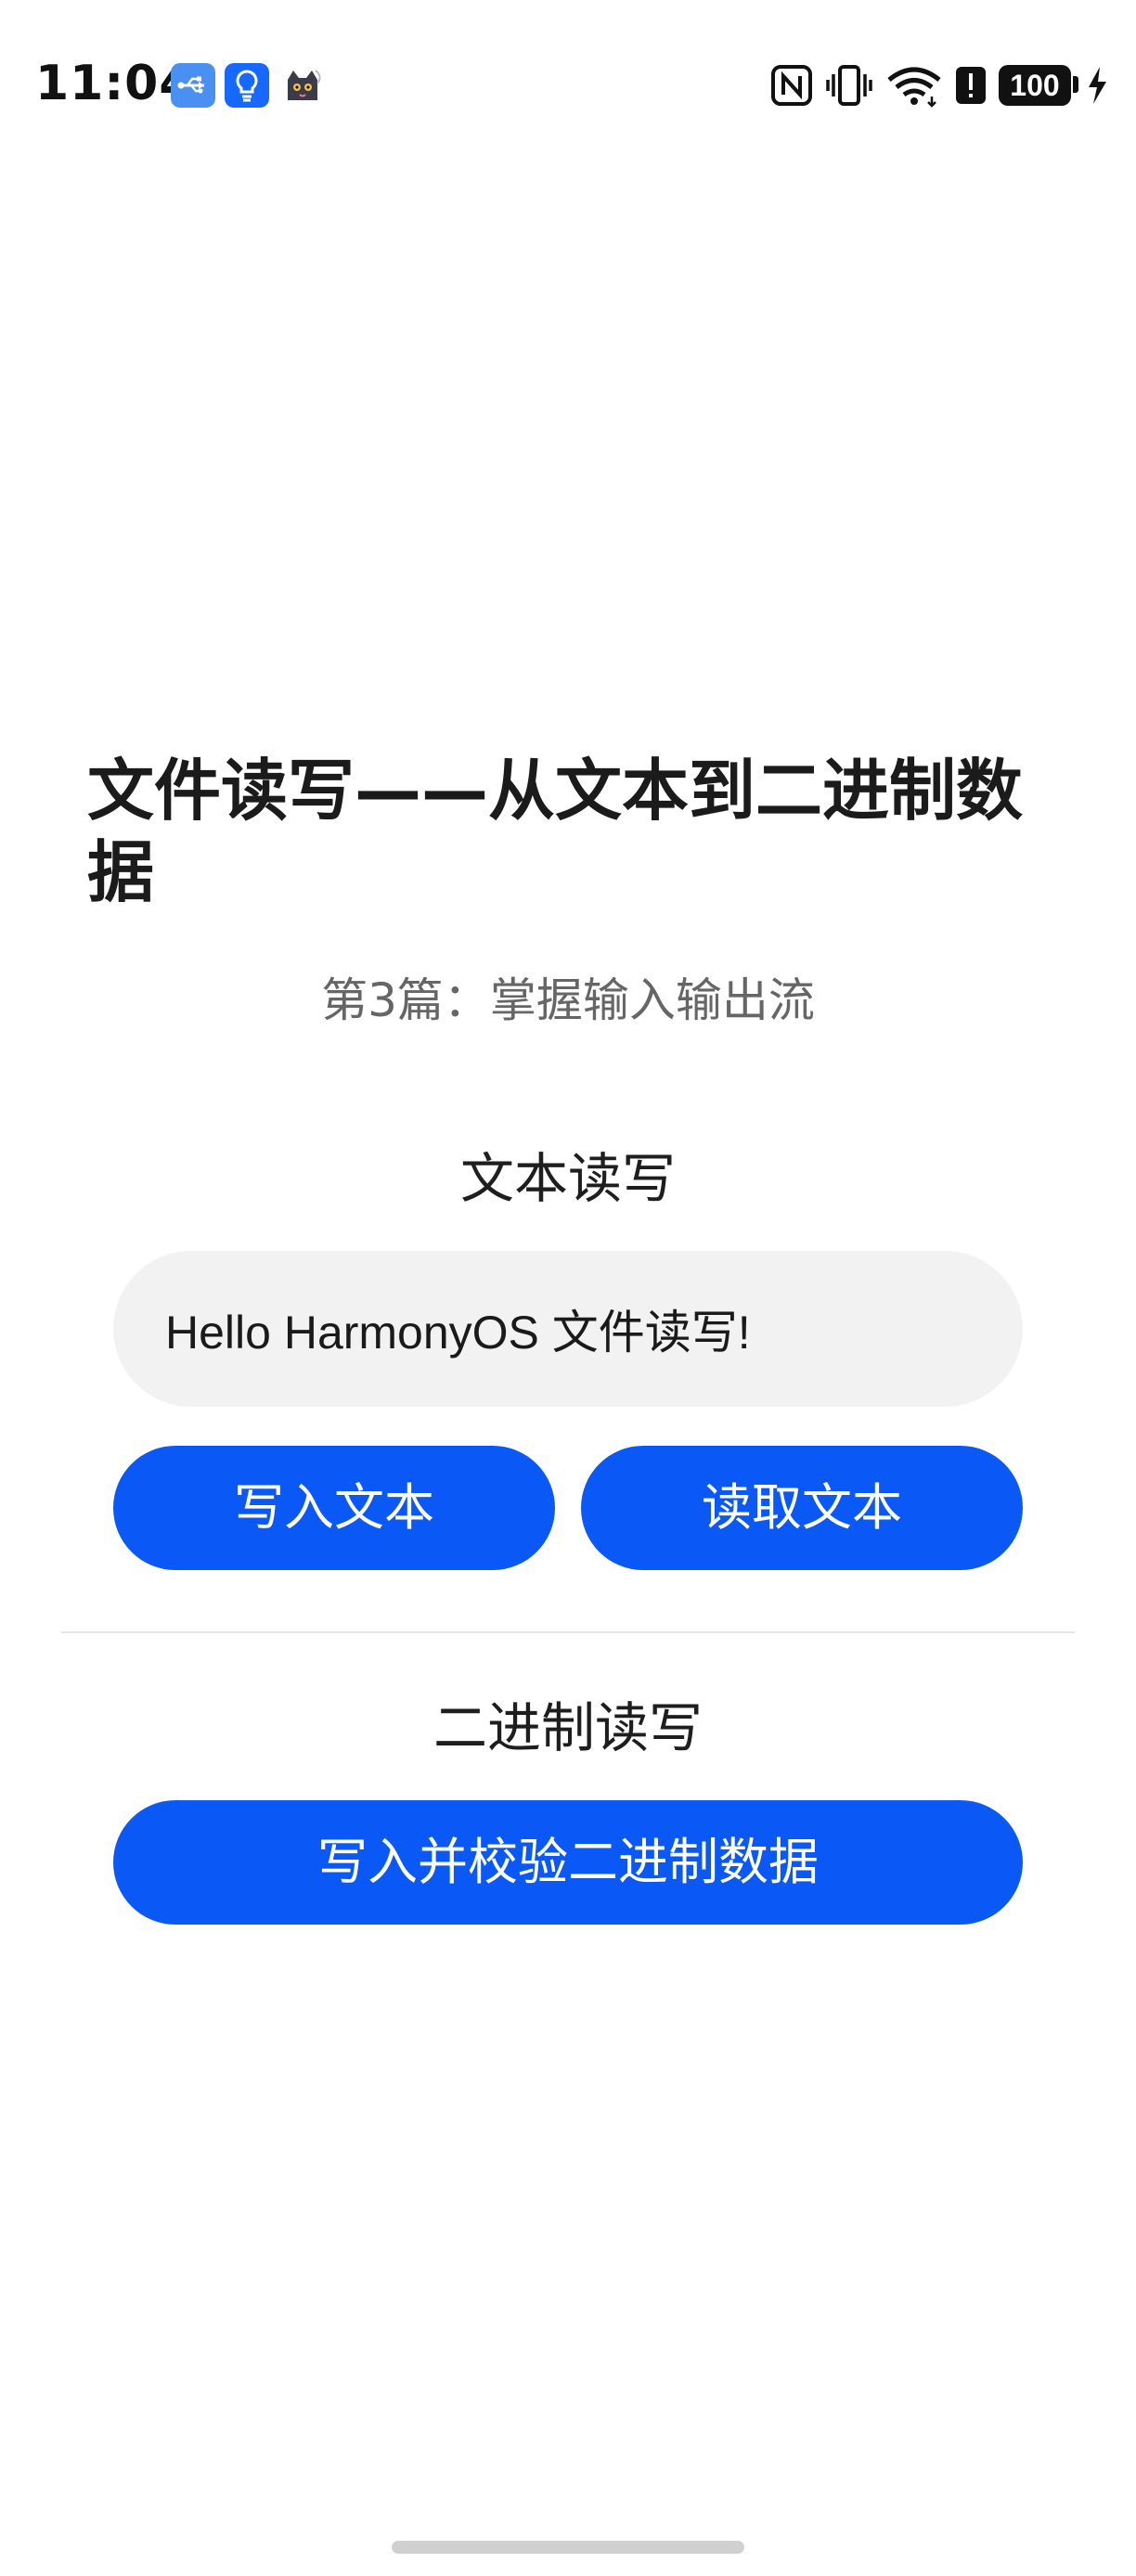 Image resolution: width=1136 pixels, height=2576 pixels. Describe the element at coordinates (247, 86) in the screenshot. I see `lightbulb-icon` at that location.